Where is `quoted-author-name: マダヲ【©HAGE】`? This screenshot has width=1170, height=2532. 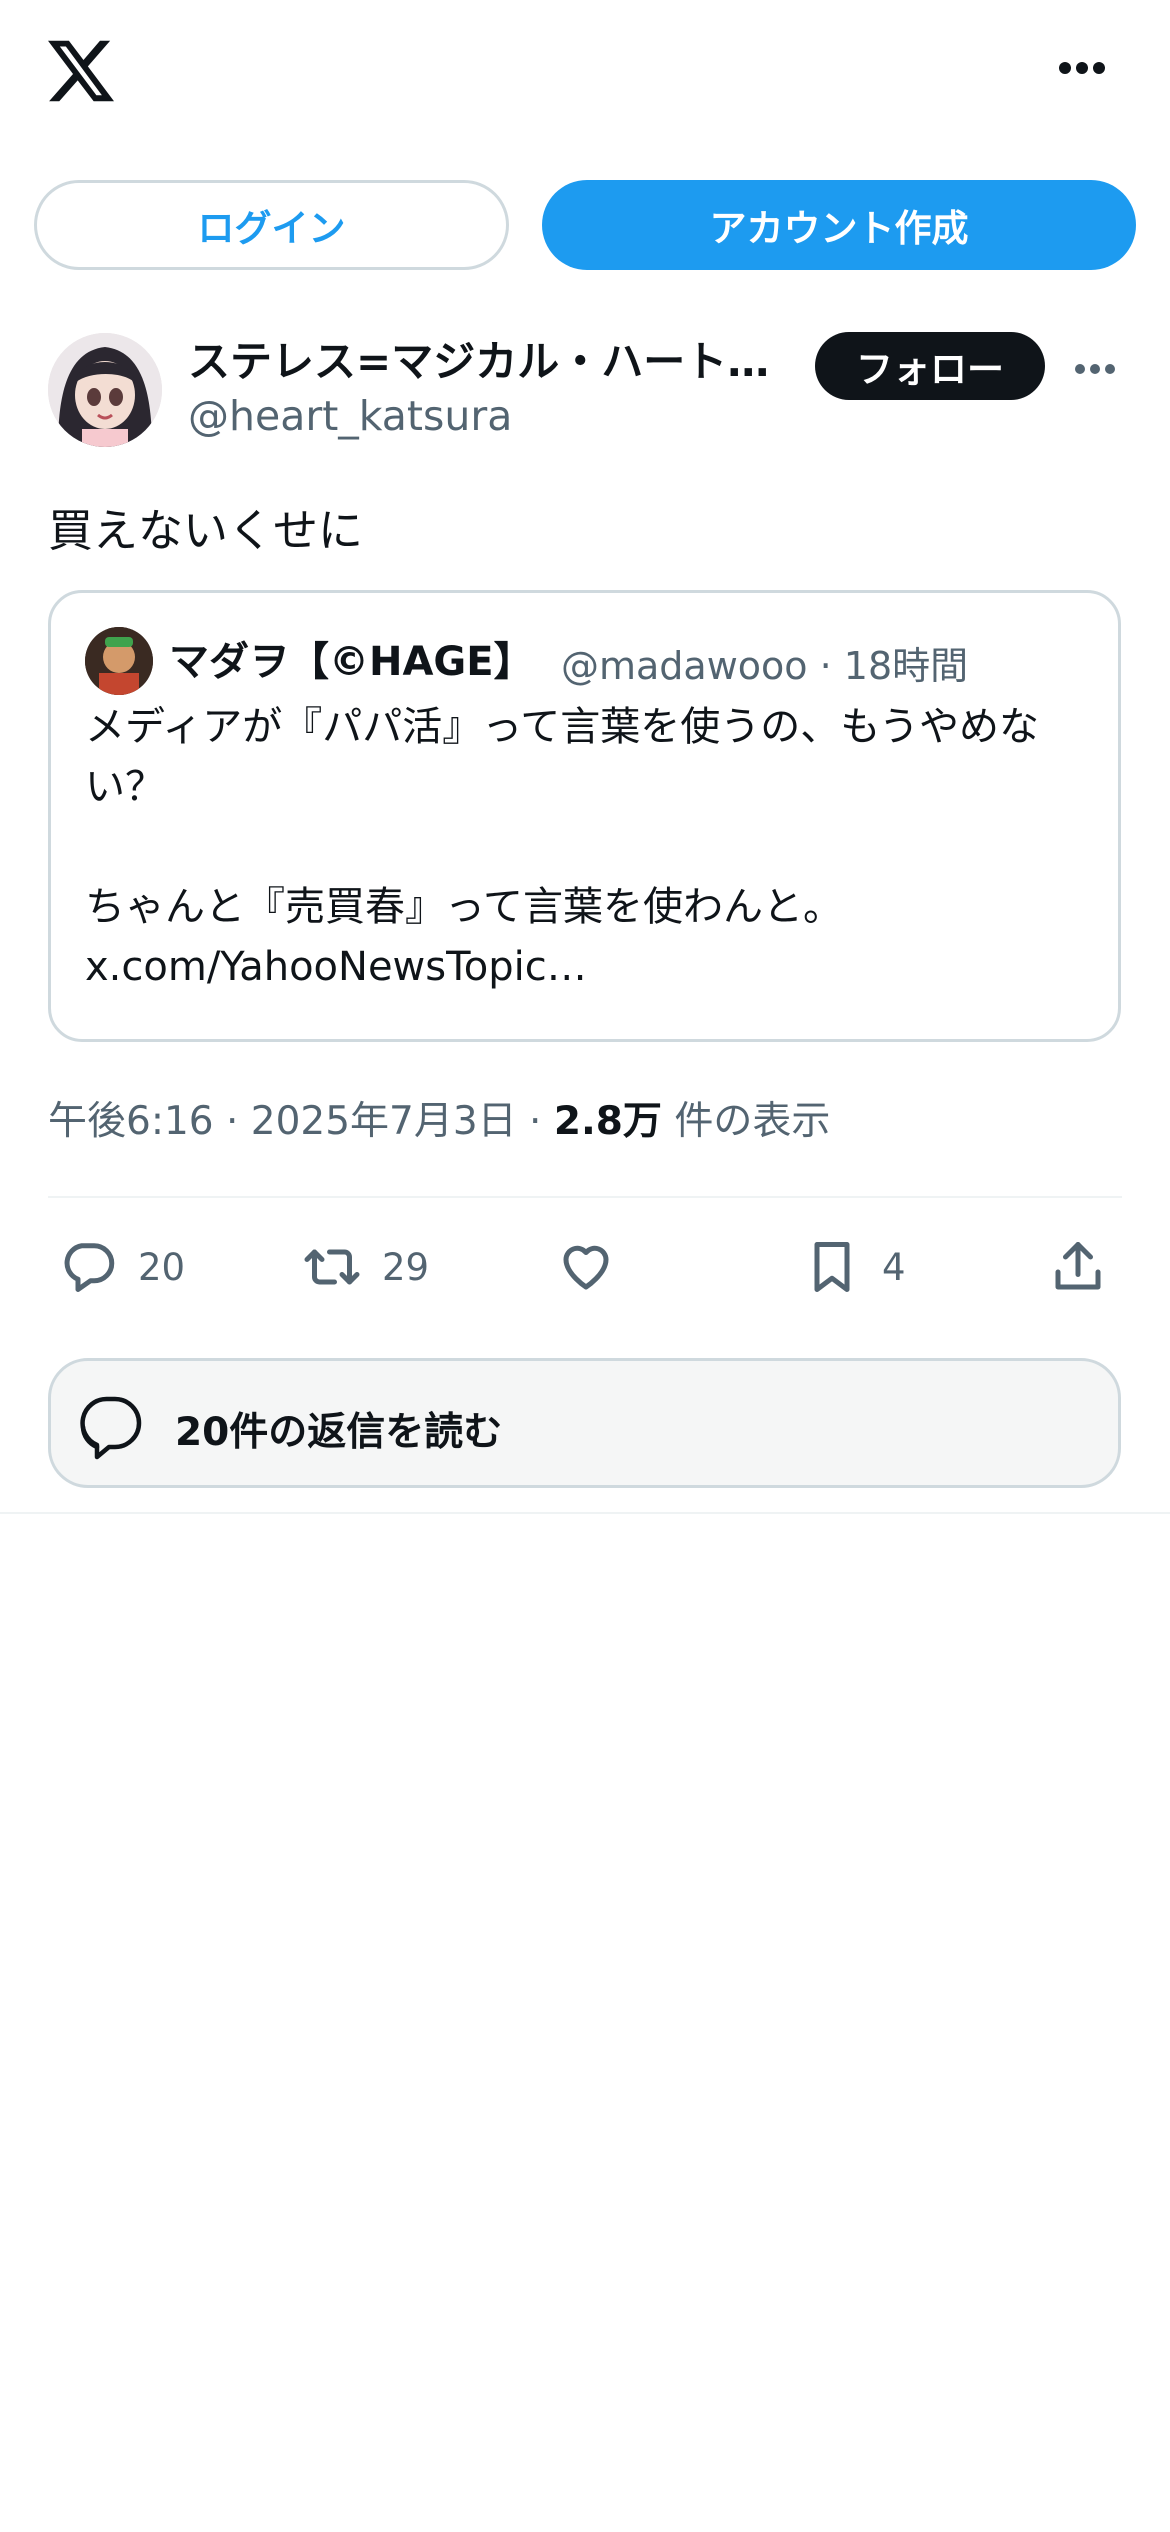
quoted-author-name: マダヲ【©HAGE】 is located at coordinates (351, 662).